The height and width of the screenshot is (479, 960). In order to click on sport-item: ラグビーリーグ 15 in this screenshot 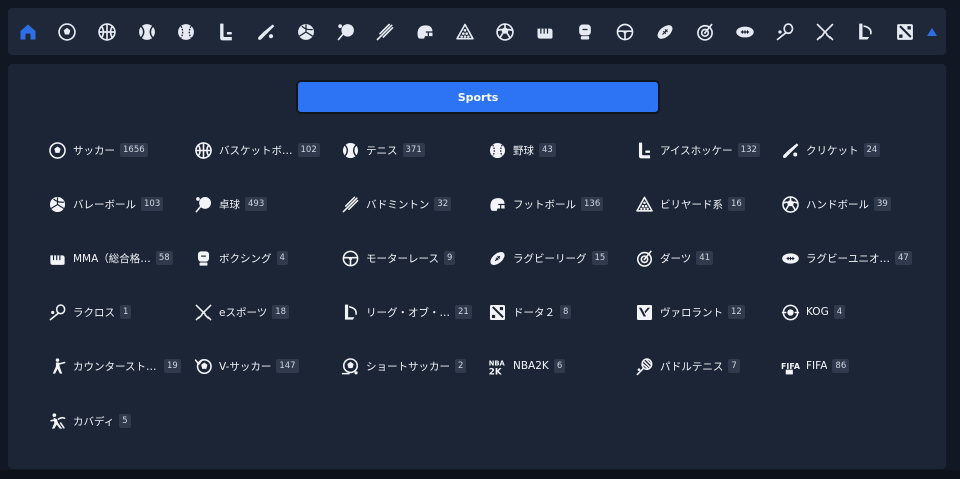, I will do `click(547, 258)`.